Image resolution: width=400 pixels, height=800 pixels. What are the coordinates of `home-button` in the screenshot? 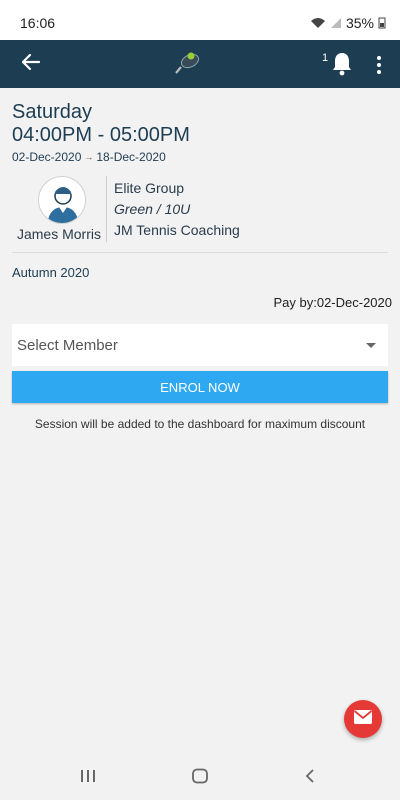 It's located at (200, 778).